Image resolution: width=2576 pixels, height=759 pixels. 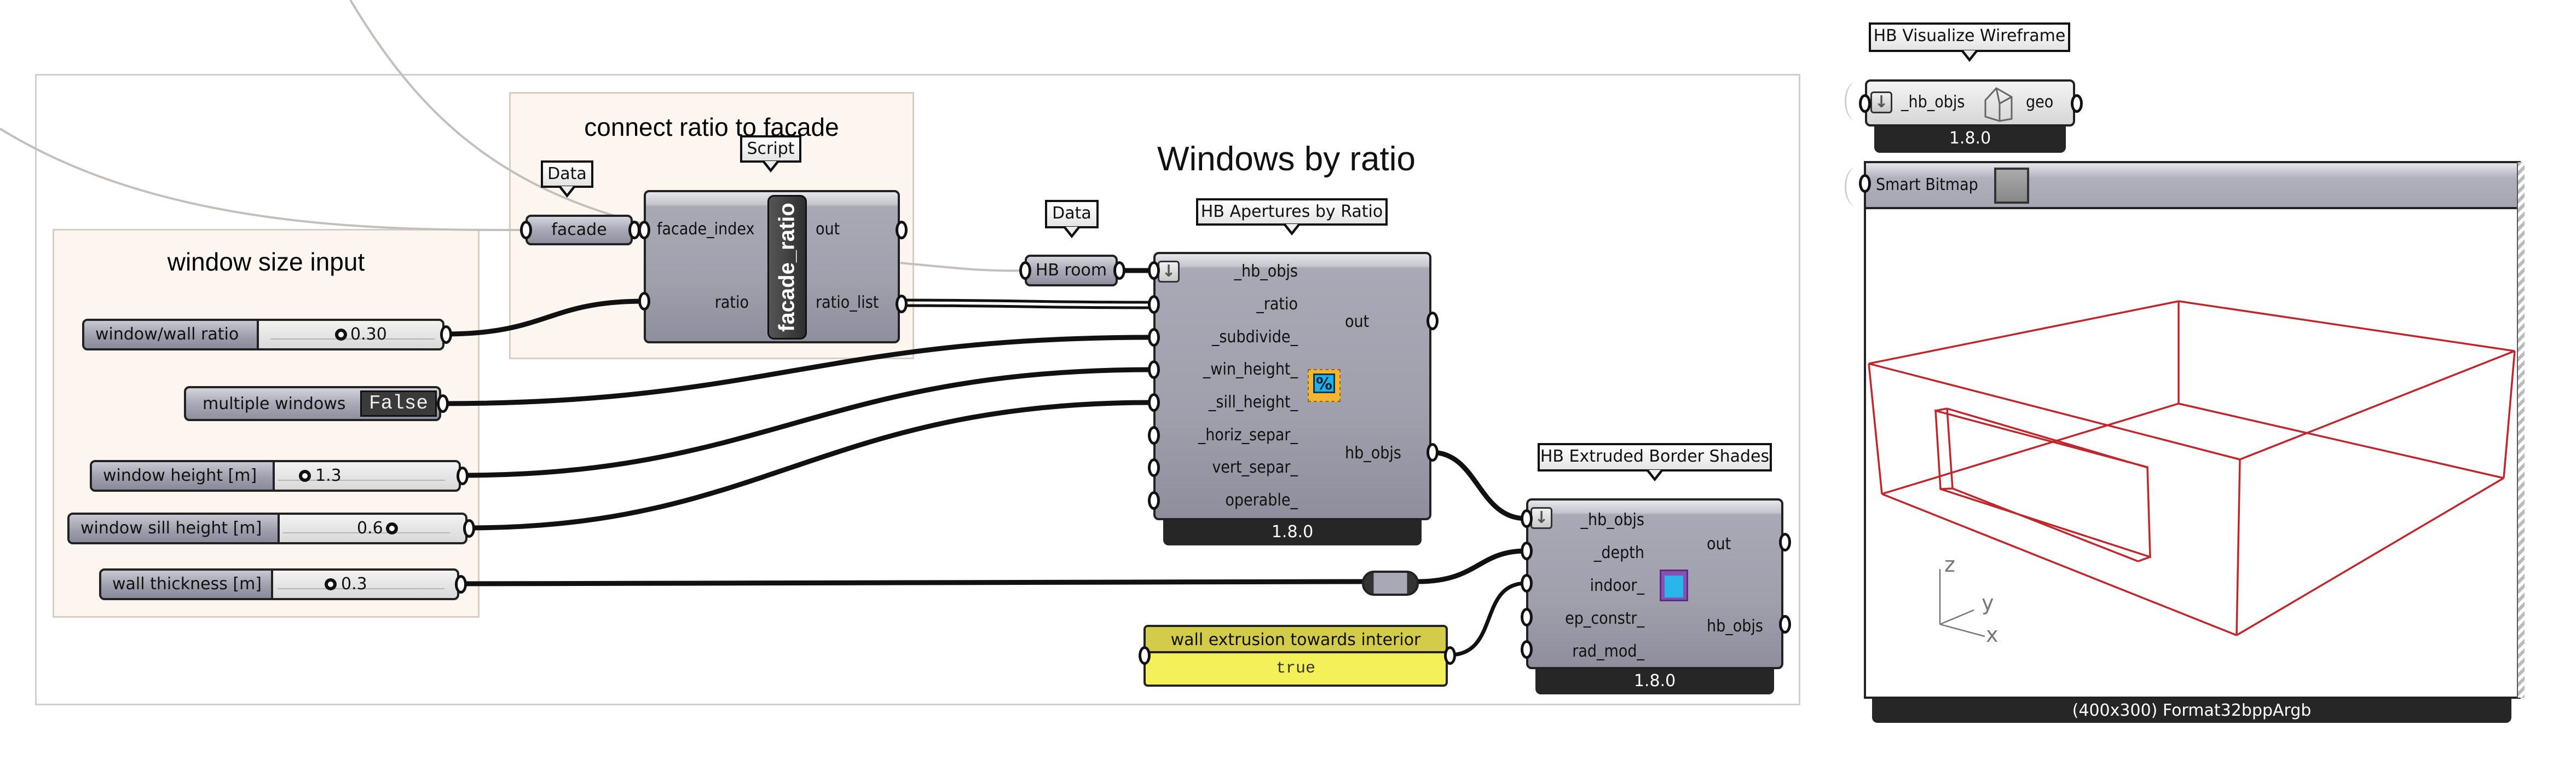 I want to click on bitmap-resize-edge, so click(x=2521, y=430).